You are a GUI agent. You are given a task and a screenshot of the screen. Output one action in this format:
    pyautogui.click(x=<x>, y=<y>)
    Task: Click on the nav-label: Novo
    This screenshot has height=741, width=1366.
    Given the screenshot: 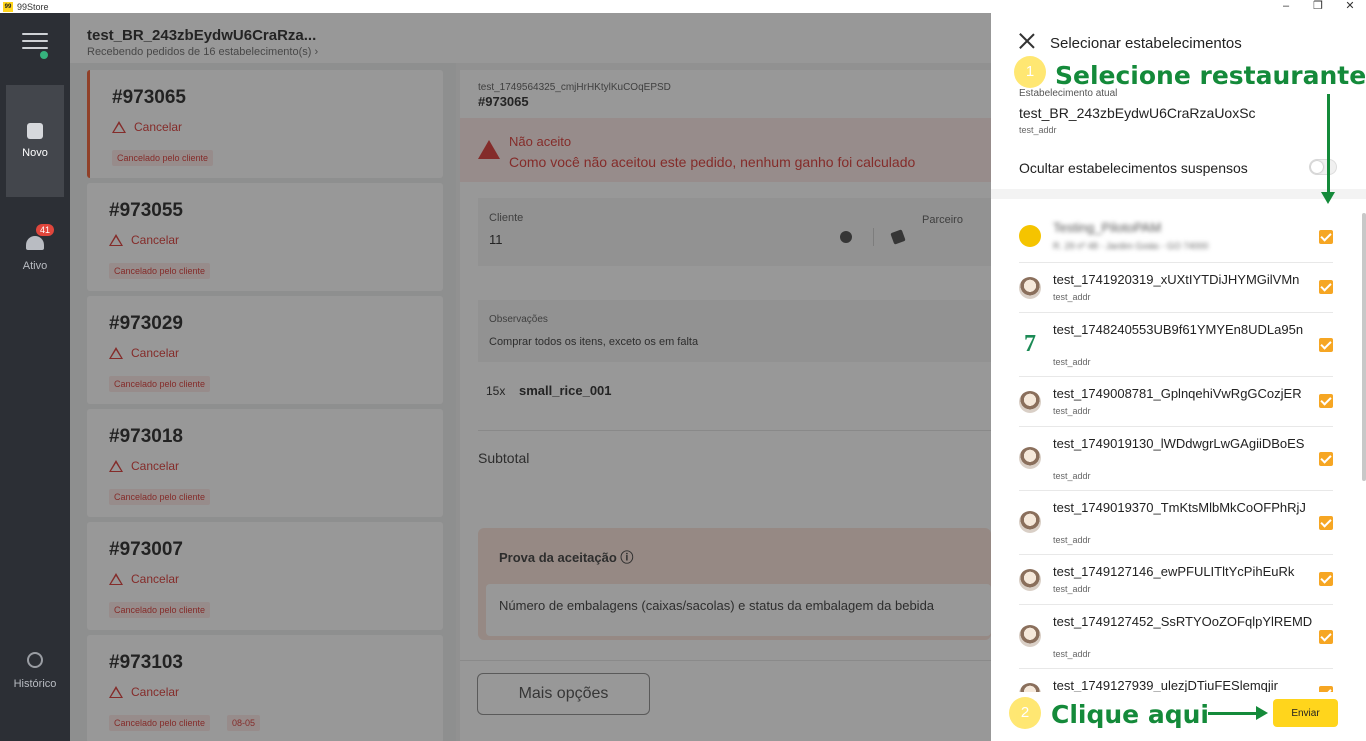 What is the action you would take?
    pyautogui.click(x=35, y=153)
    